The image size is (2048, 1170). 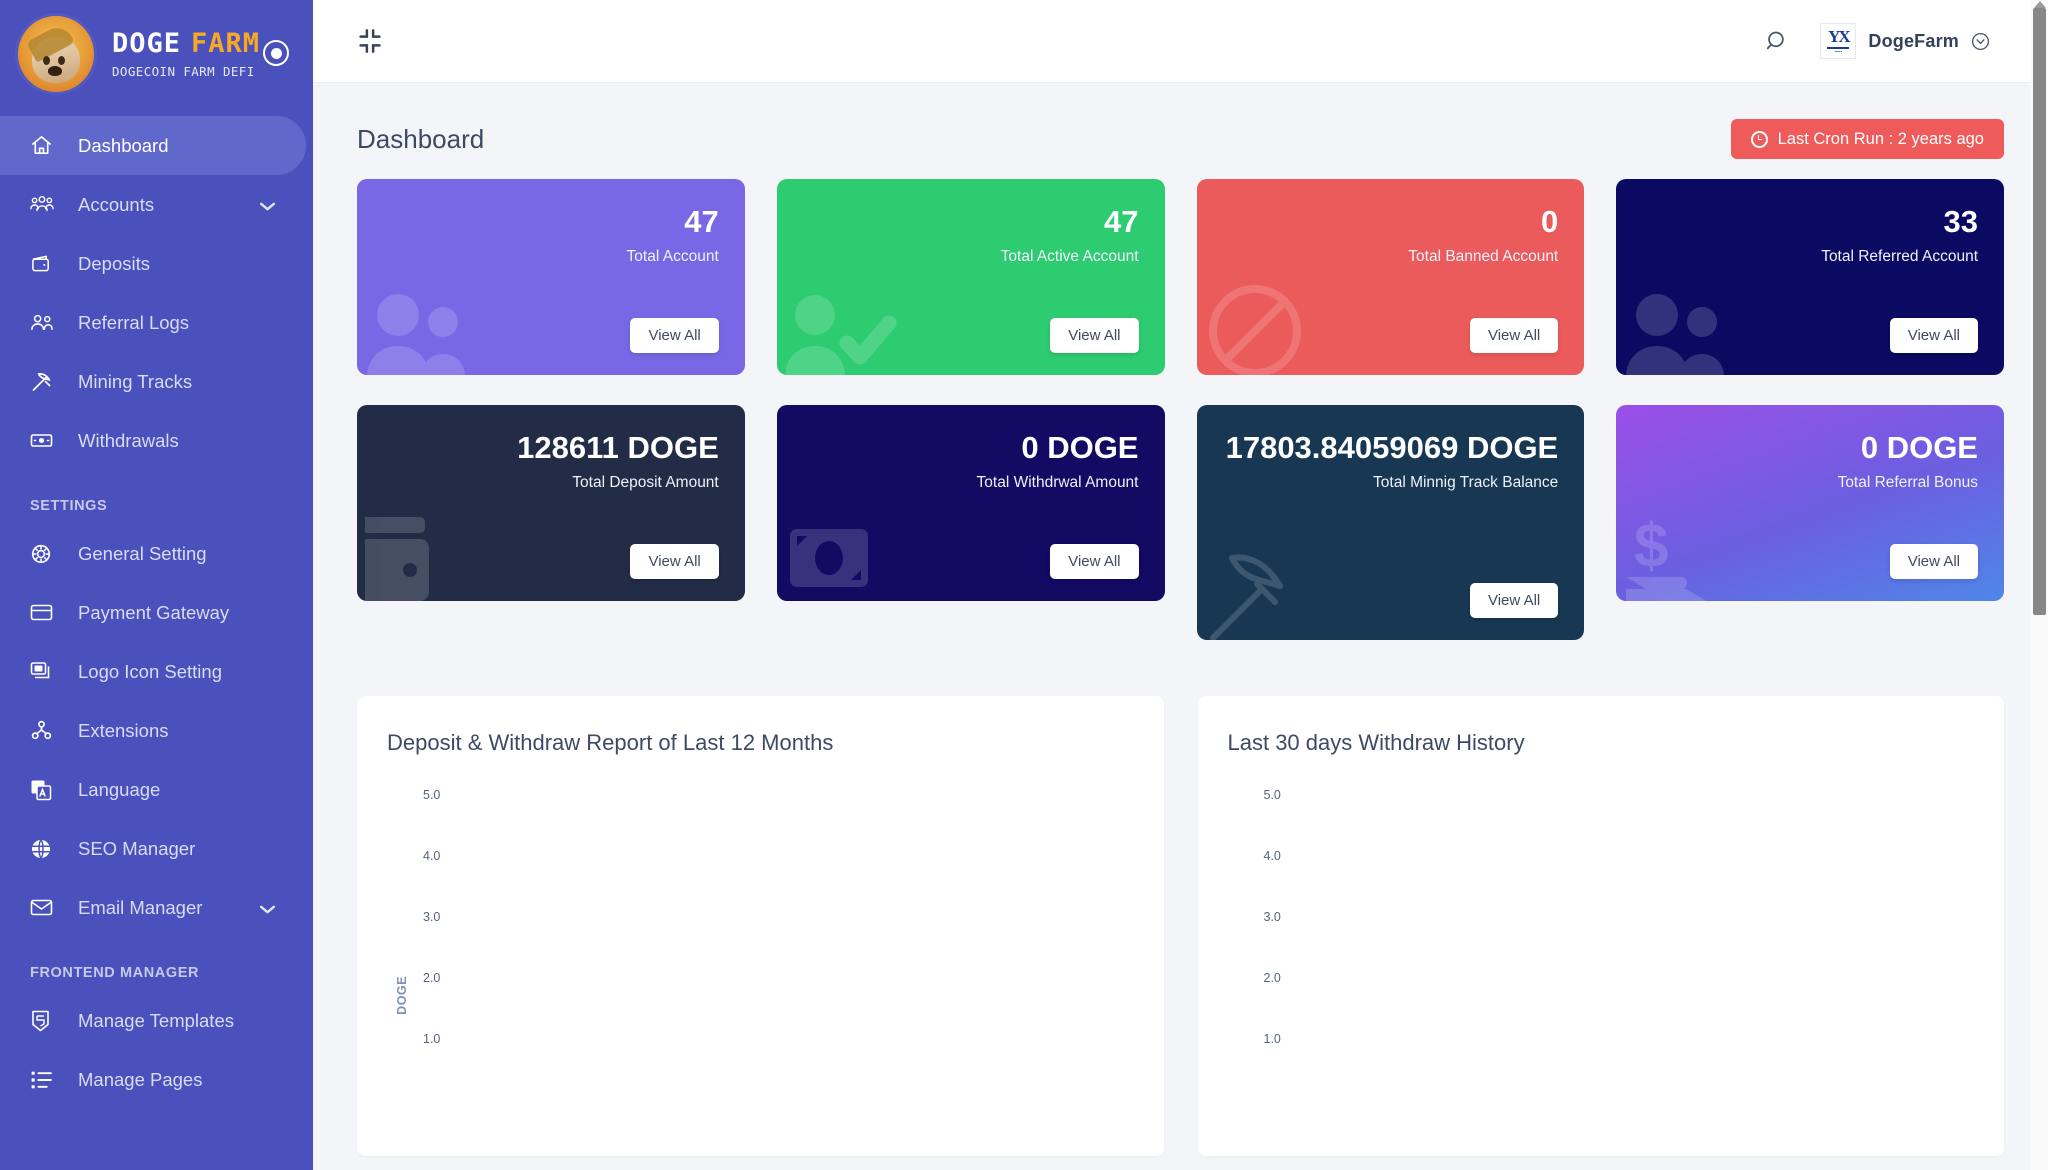 What do you see at coordinates (150, 671) in the screenshot?
I see `sidebar-item-label: Logo Icon Setting` at bounding box center [150, 671].